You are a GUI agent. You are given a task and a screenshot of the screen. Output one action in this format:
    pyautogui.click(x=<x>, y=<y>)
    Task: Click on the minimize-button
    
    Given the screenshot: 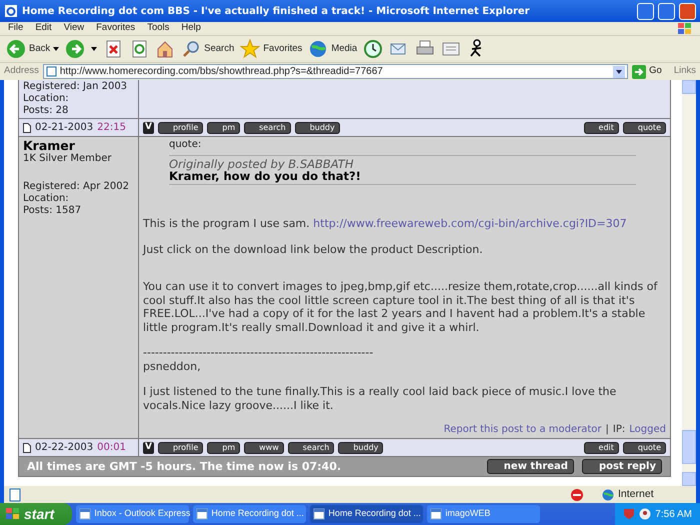 What is the action you would take?
    pyautogui.click(x=645, y=11)
    